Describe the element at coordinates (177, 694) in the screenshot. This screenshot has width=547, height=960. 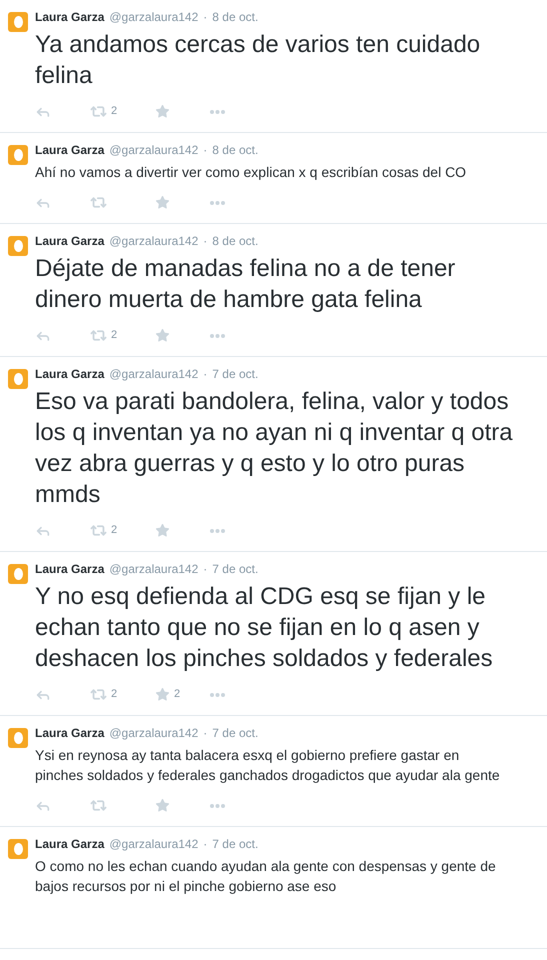
I see `favorite-count: 2` at that location.